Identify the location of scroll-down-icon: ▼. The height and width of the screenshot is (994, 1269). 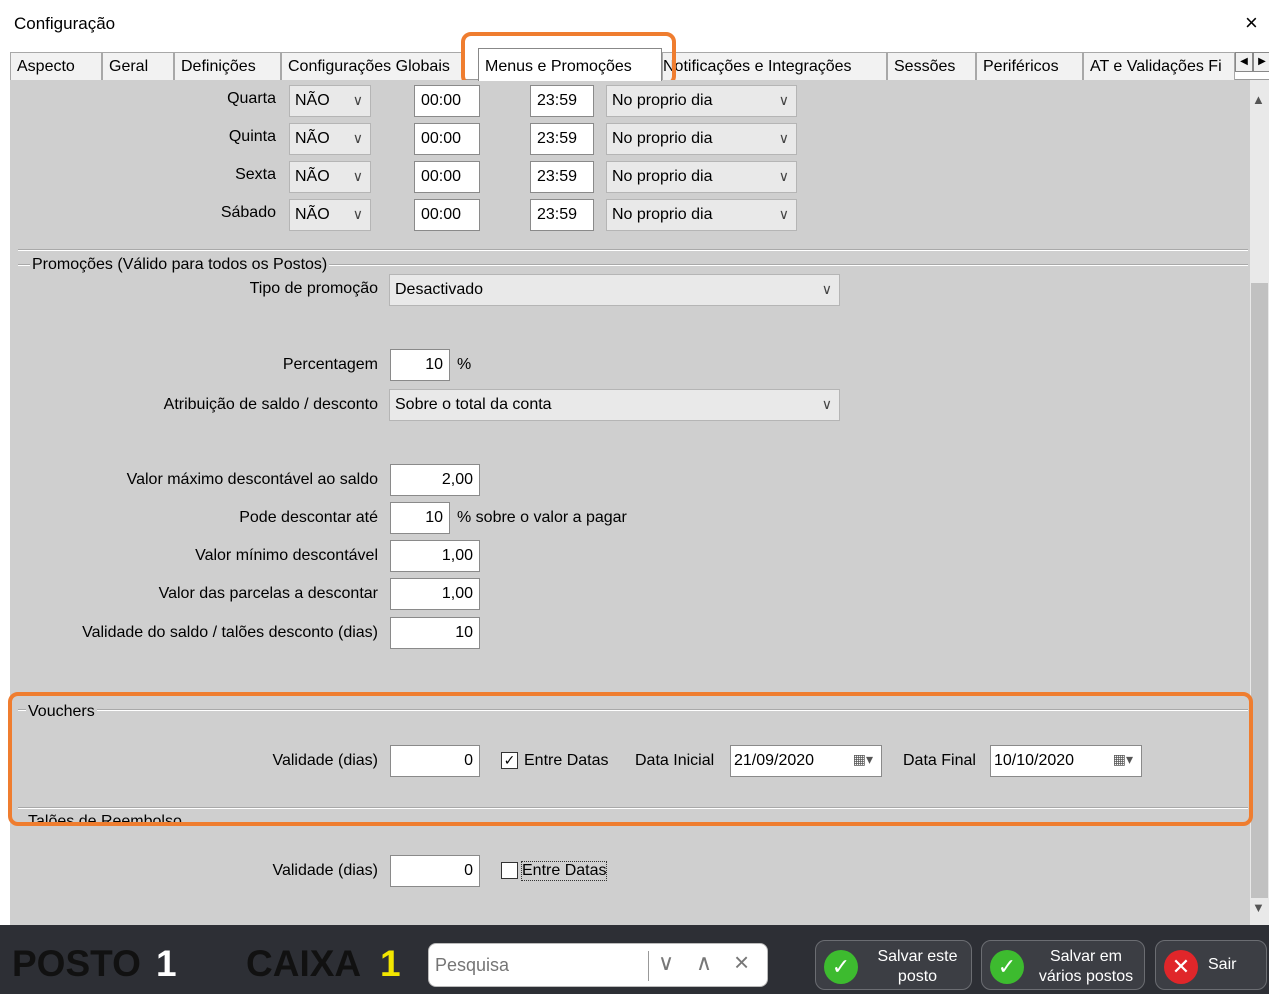
(1258, 907).